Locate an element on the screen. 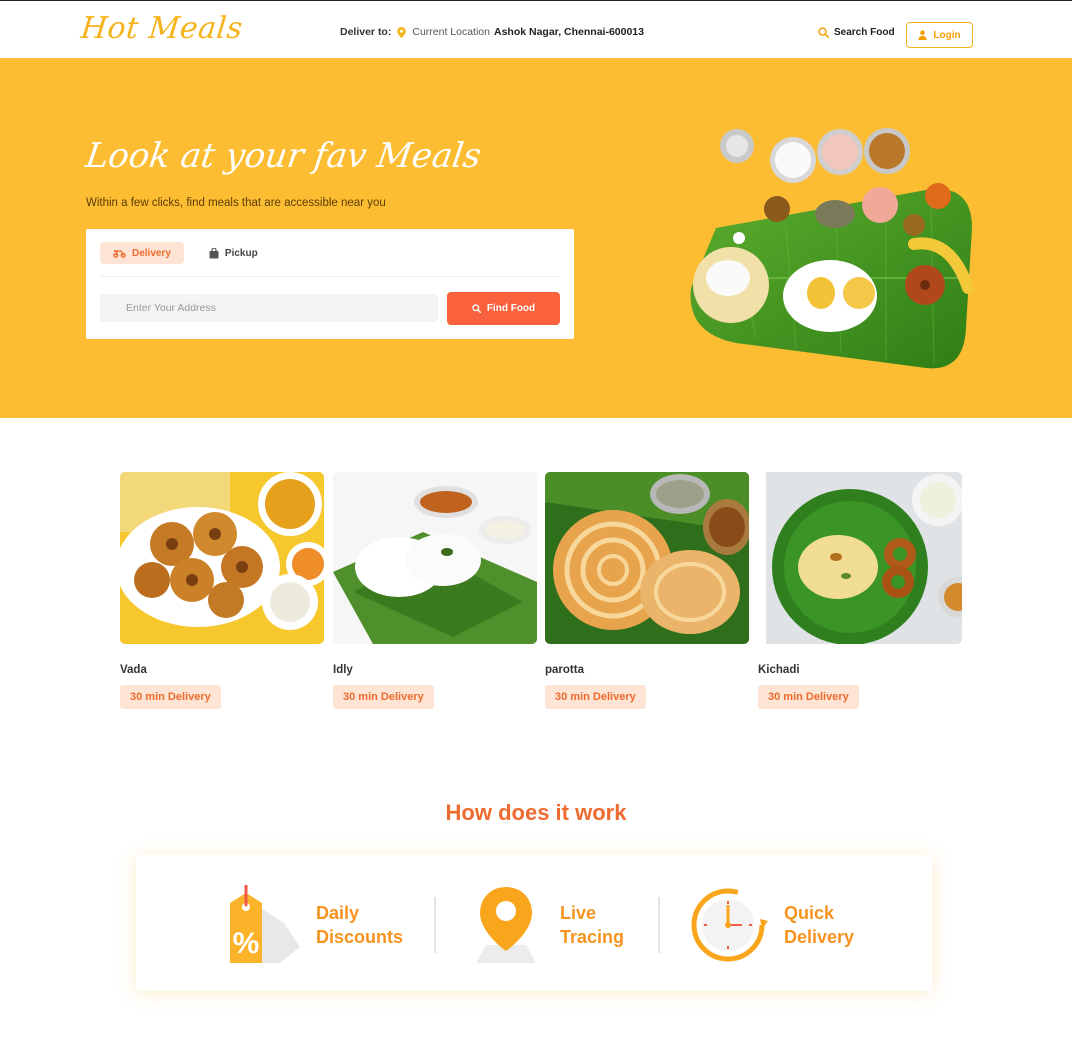 Image resolution: width=1072 pixels, height=1051 pixels. idly-image is located at coordinates (435, 558).